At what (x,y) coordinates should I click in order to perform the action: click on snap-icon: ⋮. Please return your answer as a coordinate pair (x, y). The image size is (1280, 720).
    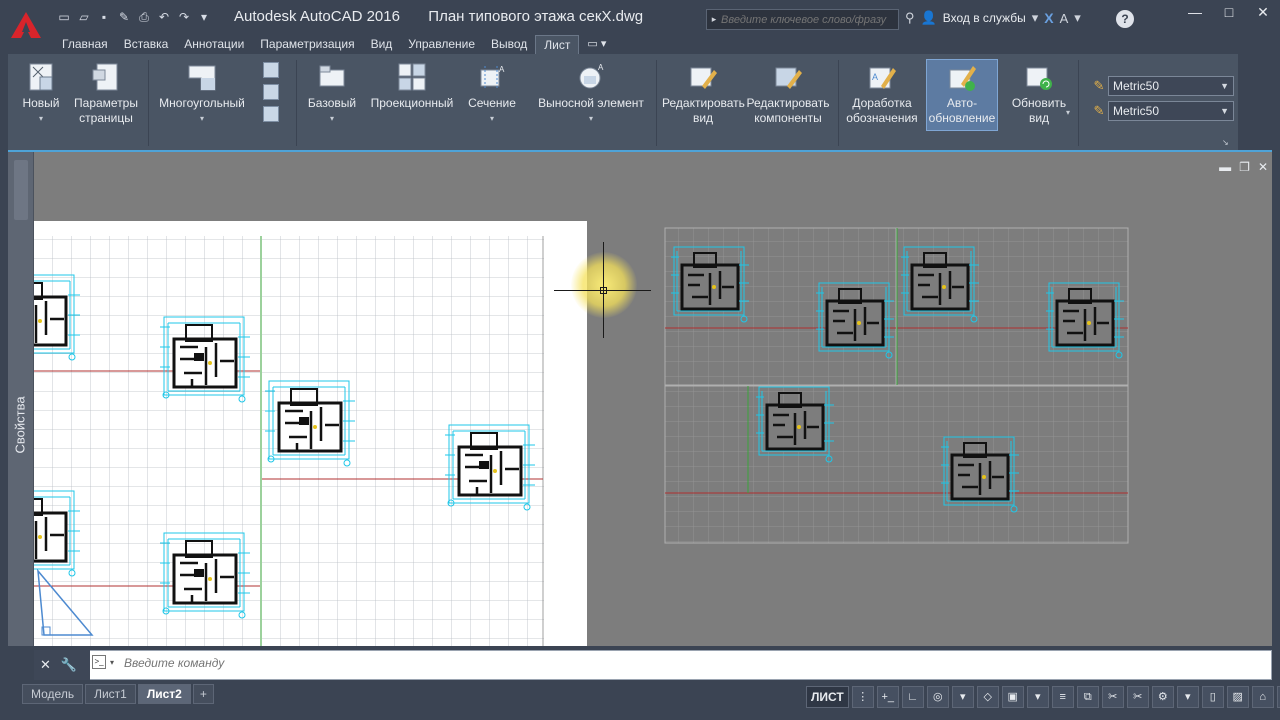
    Looking at the image, I should click on (862, 697).